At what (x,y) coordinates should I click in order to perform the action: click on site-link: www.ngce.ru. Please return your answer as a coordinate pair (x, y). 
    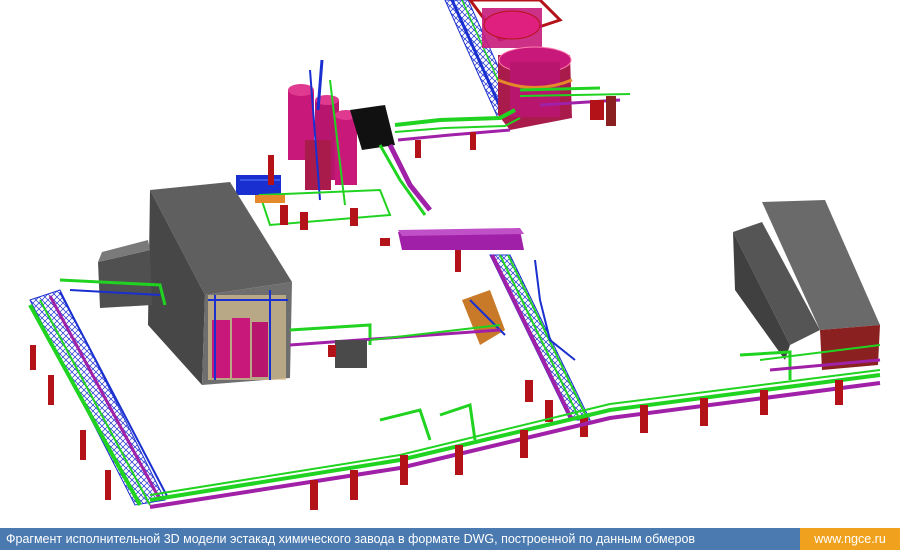
    Looking at the image, I should click on (850, 539).